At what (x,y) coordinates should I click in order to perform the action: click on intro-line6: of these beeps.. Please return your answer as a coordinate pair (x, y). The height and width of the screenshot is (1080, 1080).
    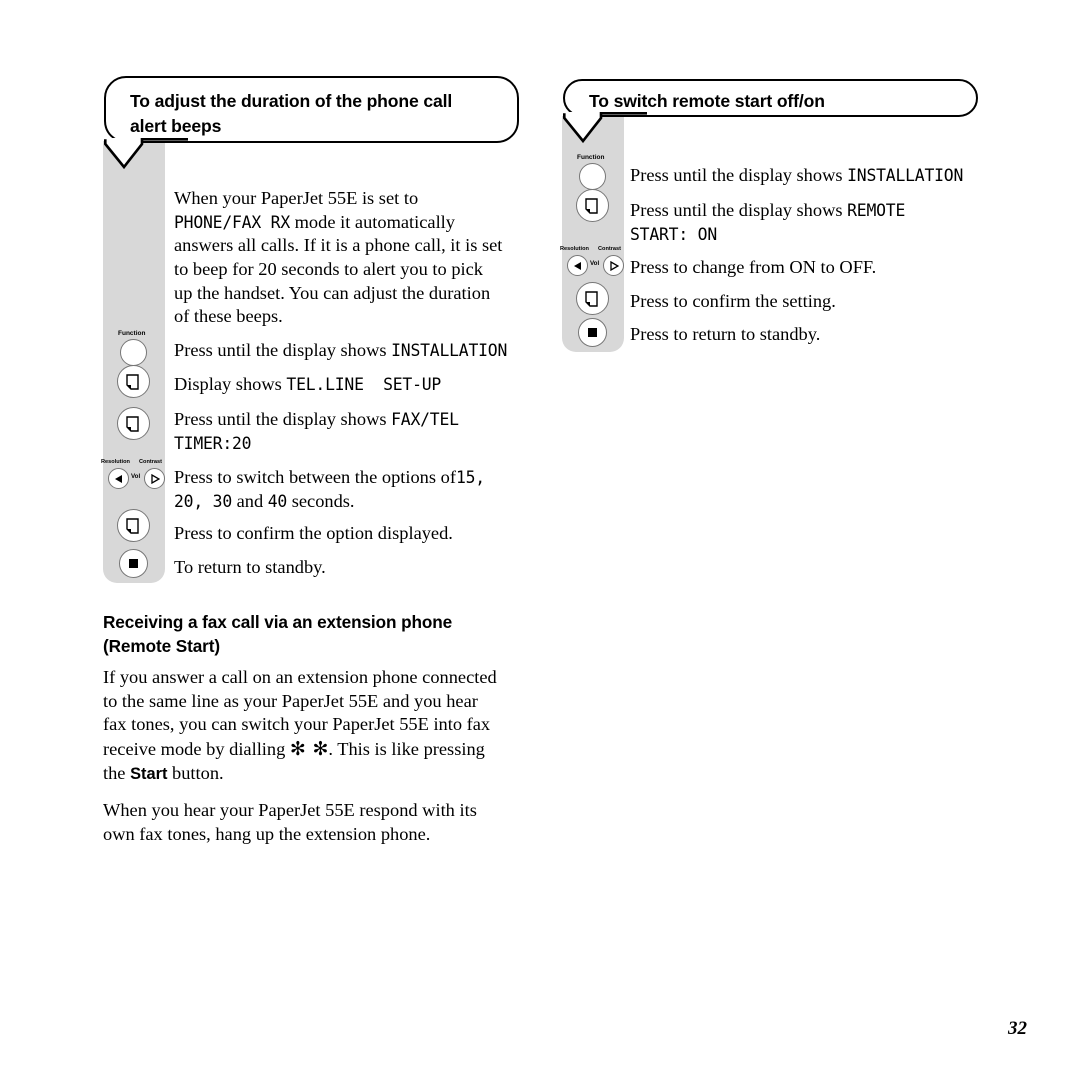
    Looking at the image, I should click on (228, 316).